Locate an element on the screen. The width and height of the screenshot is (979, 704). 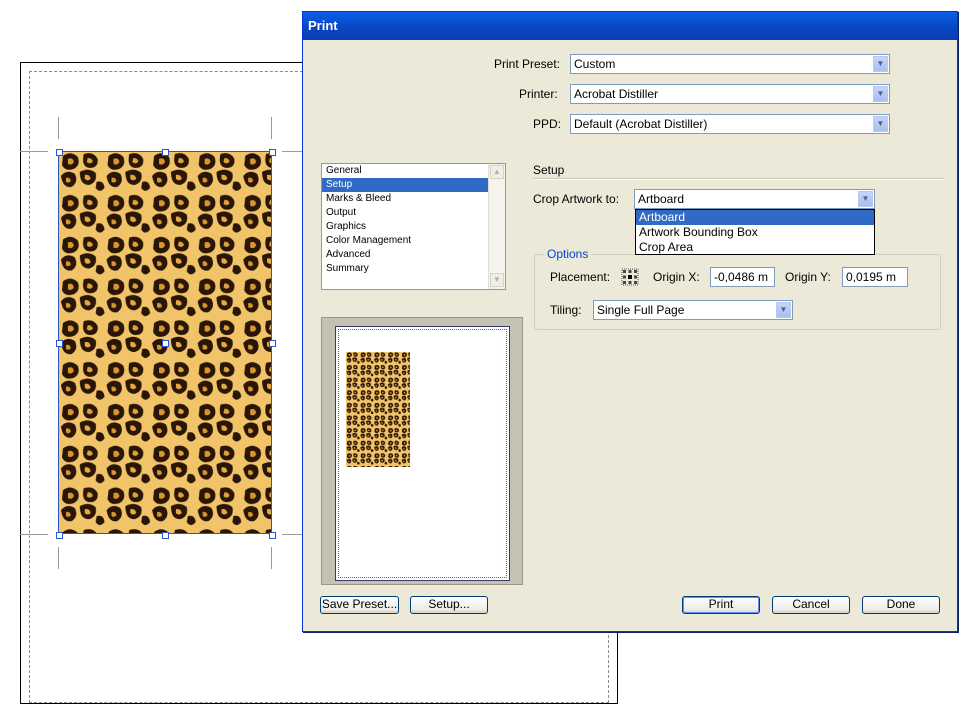
crop-option-artwork-bounding-box: Artwork Bounding Box is located at coordinates (755, 232).